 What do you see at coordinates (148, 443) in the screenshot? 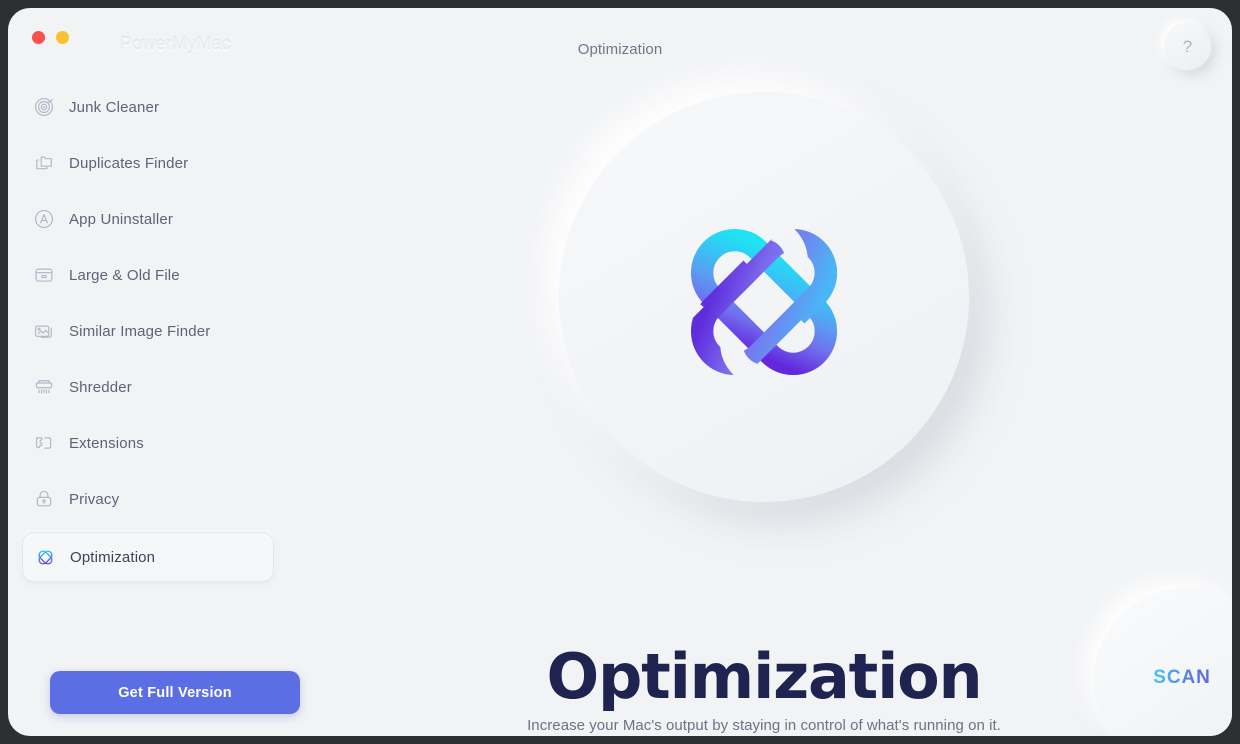
I see `sidebar-item-extensions: Extensions` at bounding box center [148, 443].